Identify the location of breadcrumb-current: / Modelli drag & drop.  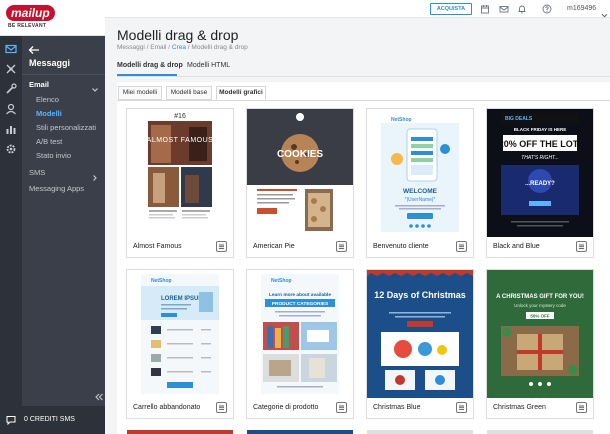
(217, 47).